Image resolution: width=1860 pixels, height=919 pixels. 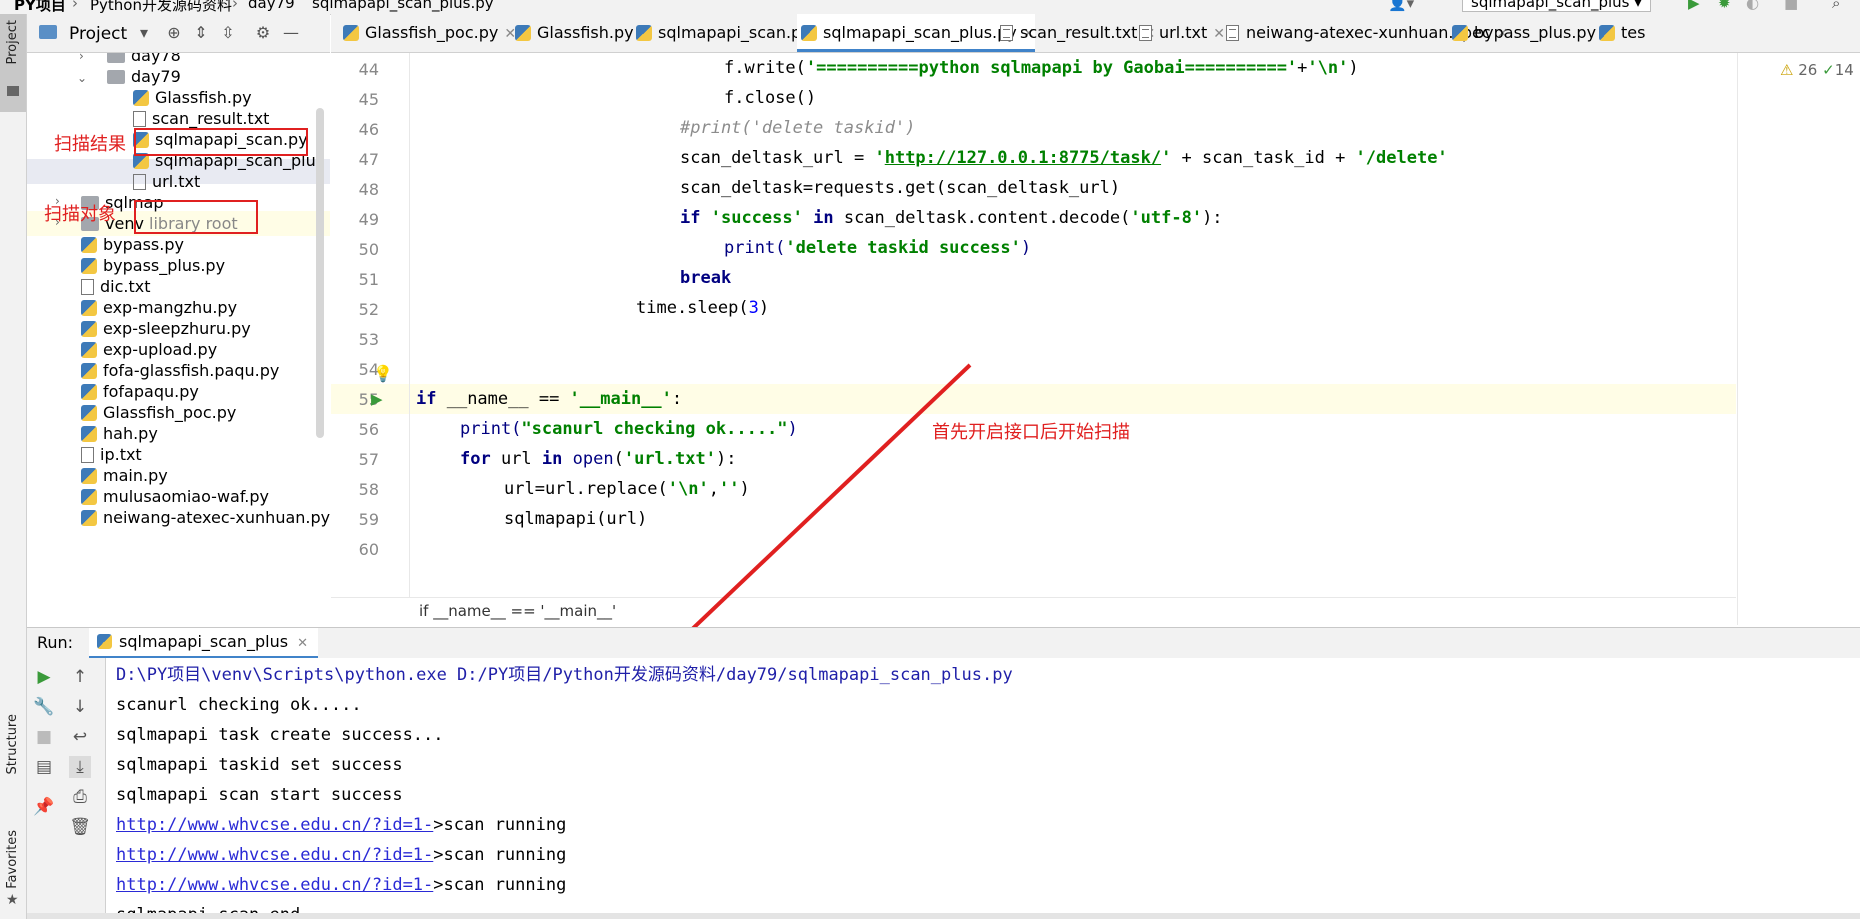 I want to click on inspection-widget: ⚠ 26 ✓14, so click(x=1817, y=70).